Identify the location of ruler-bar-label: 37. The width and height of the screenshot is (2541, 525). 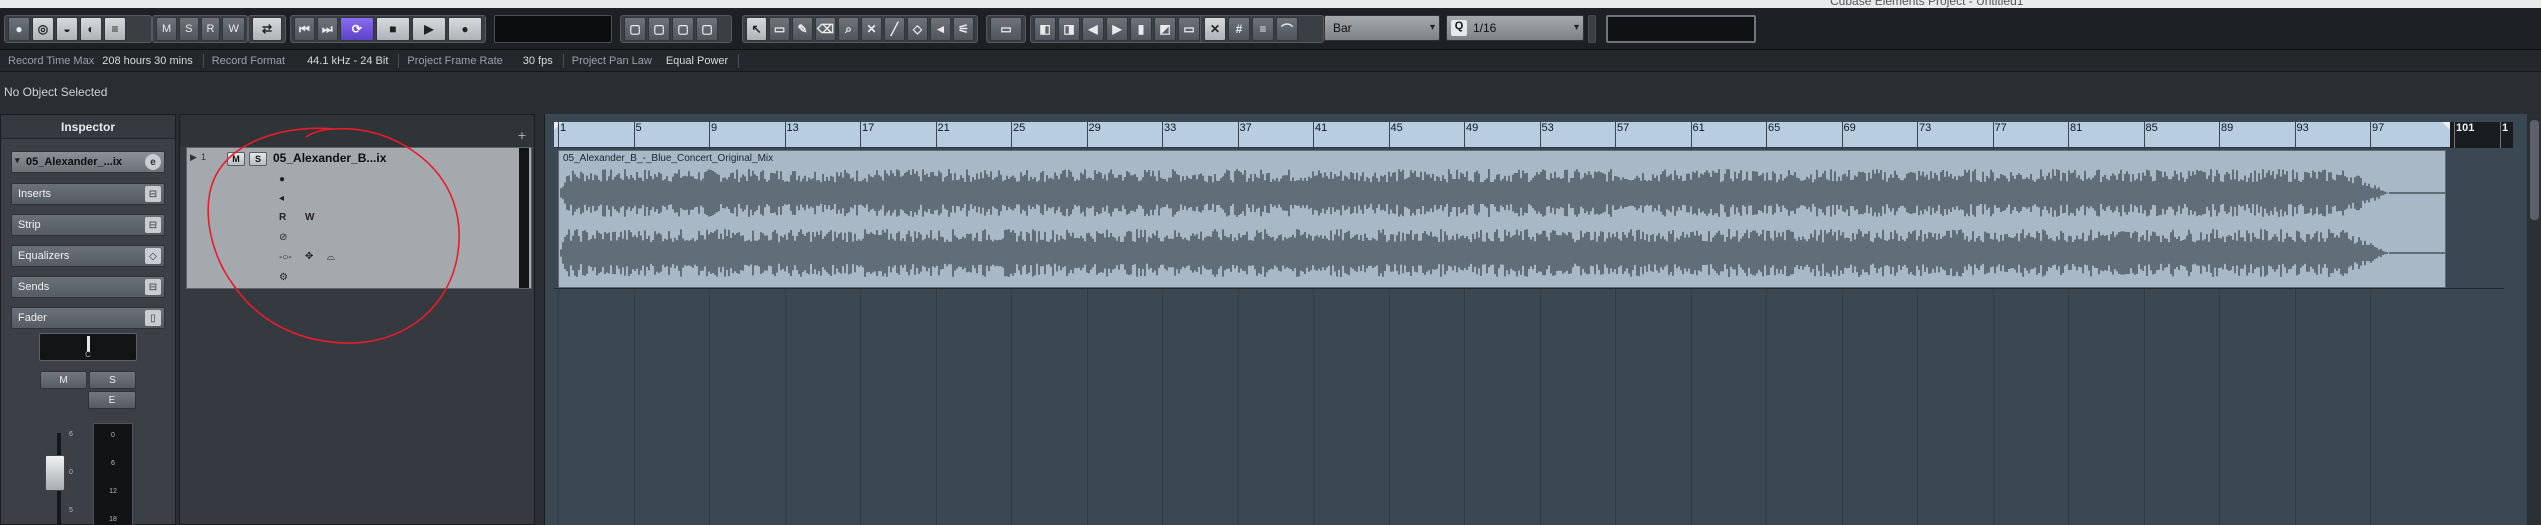
(1244, 135).